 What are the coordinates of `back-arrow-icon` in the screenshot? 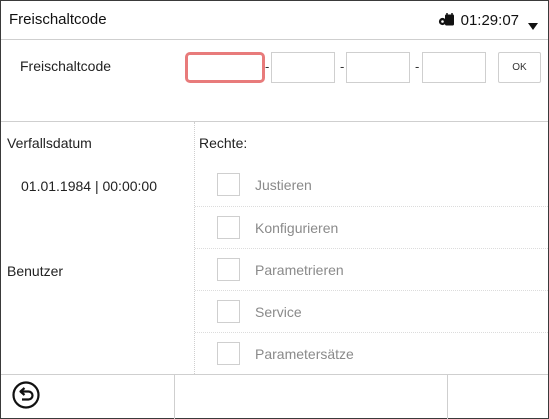 It's located at (26, 397).